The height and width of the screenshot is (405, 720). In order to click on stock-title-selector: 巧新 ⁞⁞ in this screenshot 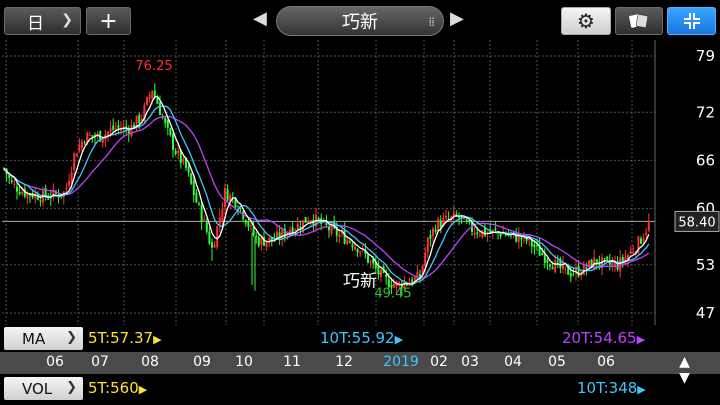, I will do `click(360, 21)`.